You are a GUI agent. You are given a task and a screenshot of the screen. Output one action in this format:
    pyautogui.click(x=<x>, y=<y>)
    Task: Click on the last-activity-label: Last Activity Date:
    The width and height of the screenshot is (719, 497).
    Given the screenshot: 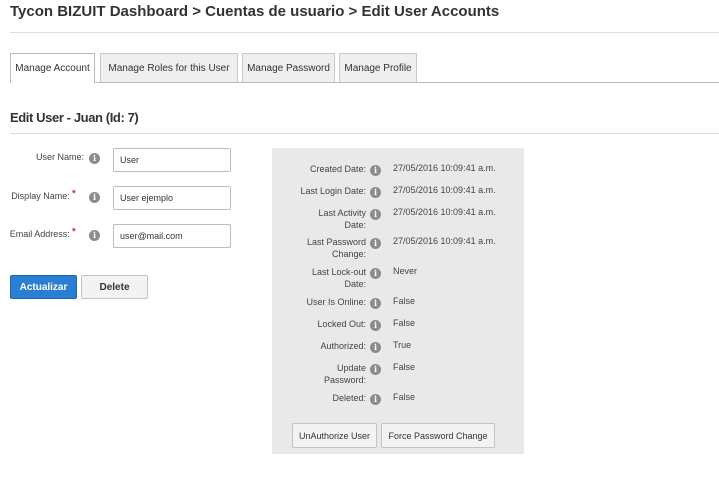 What is the action you would take?
    pyautogui.click(x=342, y=219)
    